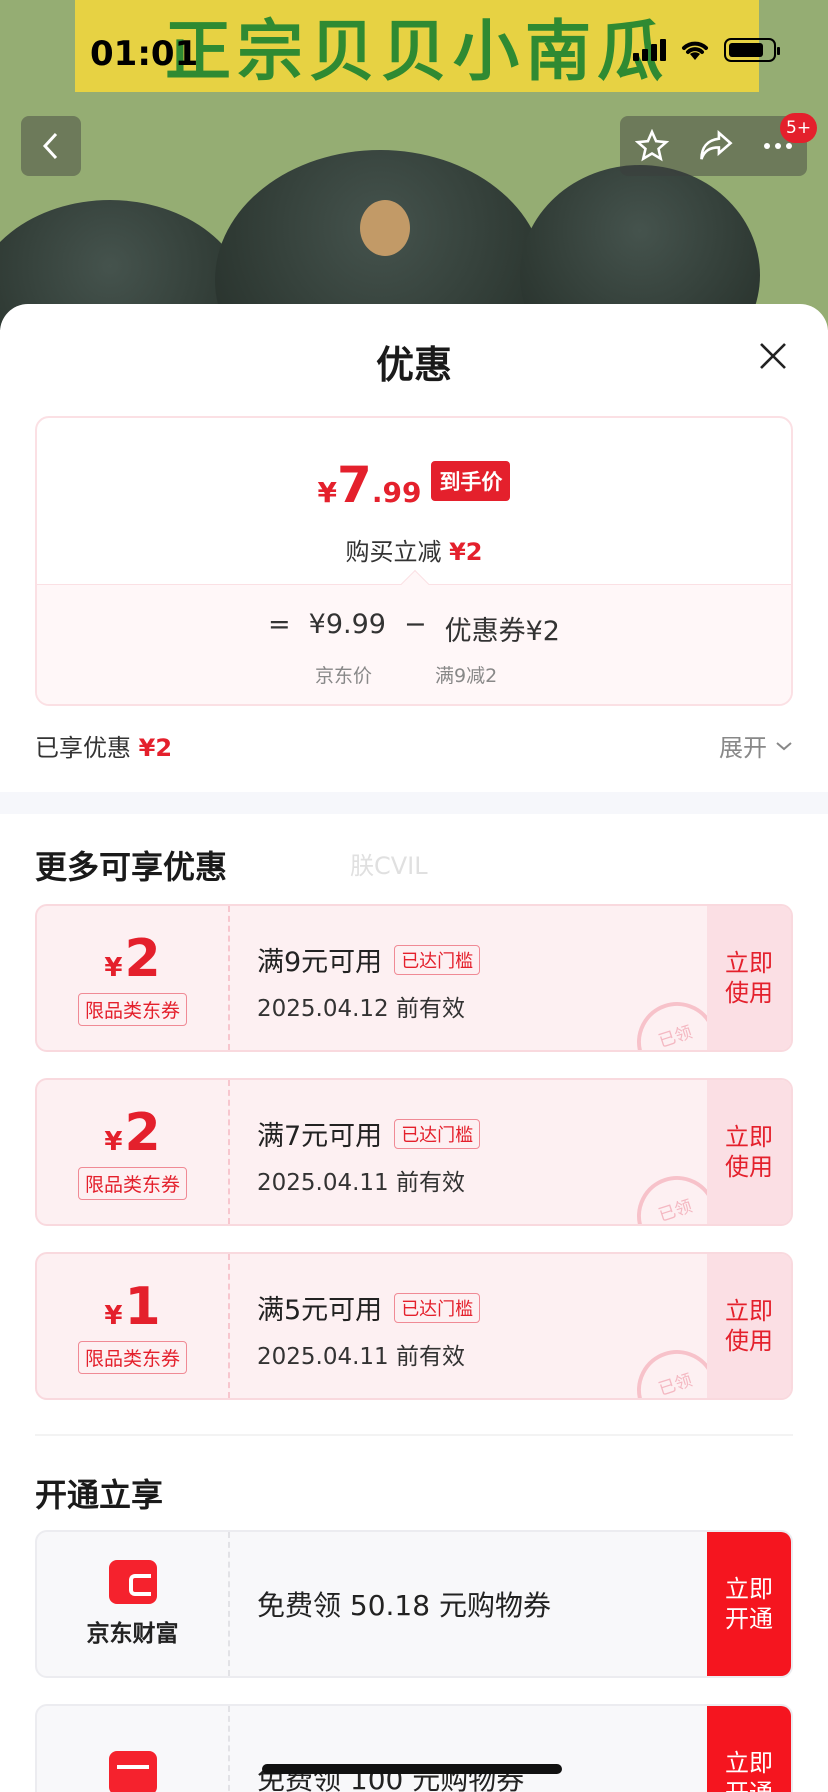  What do you see at coordinates (414, 803) in the screenshot?
I see `section-divider` at bounding box center [414, 803].